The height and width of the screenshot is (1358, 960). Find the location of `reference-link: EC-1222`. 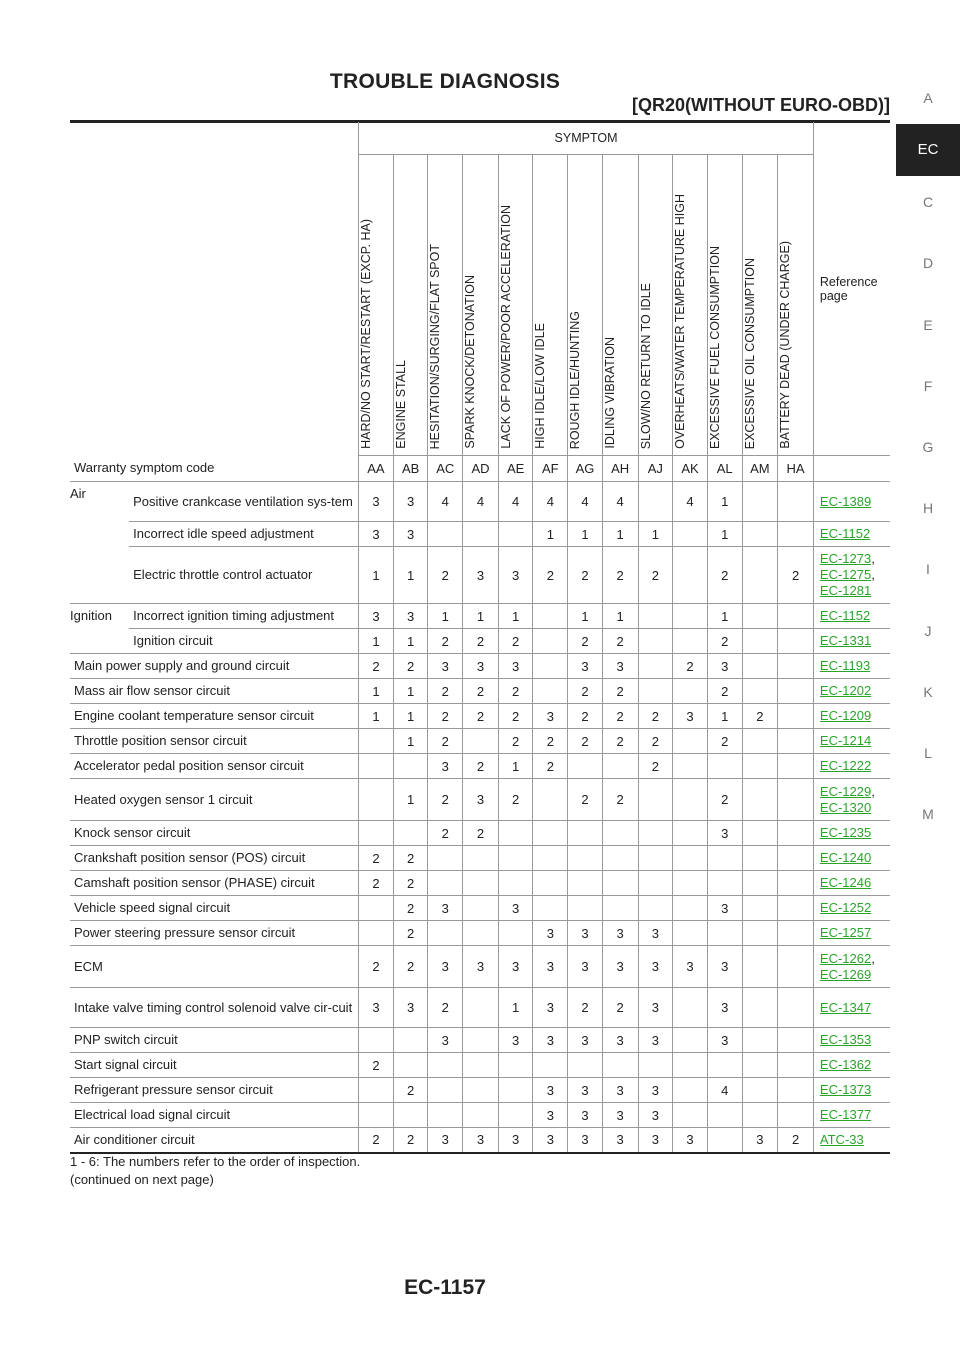

reference-link: EC-1222 is located at coordinates (845, 765).